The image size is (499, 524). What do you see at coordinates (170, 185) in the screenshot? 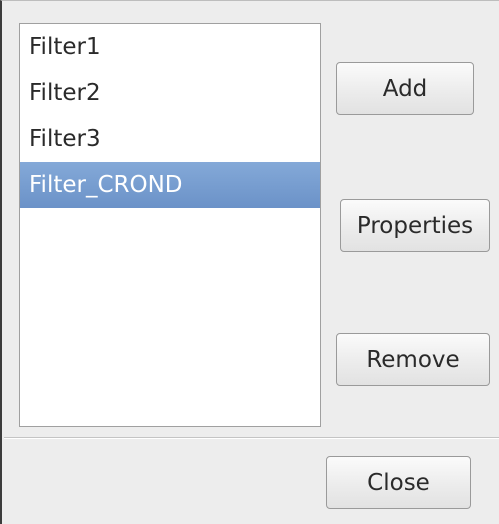
I see `filter-list-item-selected: Filter_CROND` at bounding box center [170, 185].